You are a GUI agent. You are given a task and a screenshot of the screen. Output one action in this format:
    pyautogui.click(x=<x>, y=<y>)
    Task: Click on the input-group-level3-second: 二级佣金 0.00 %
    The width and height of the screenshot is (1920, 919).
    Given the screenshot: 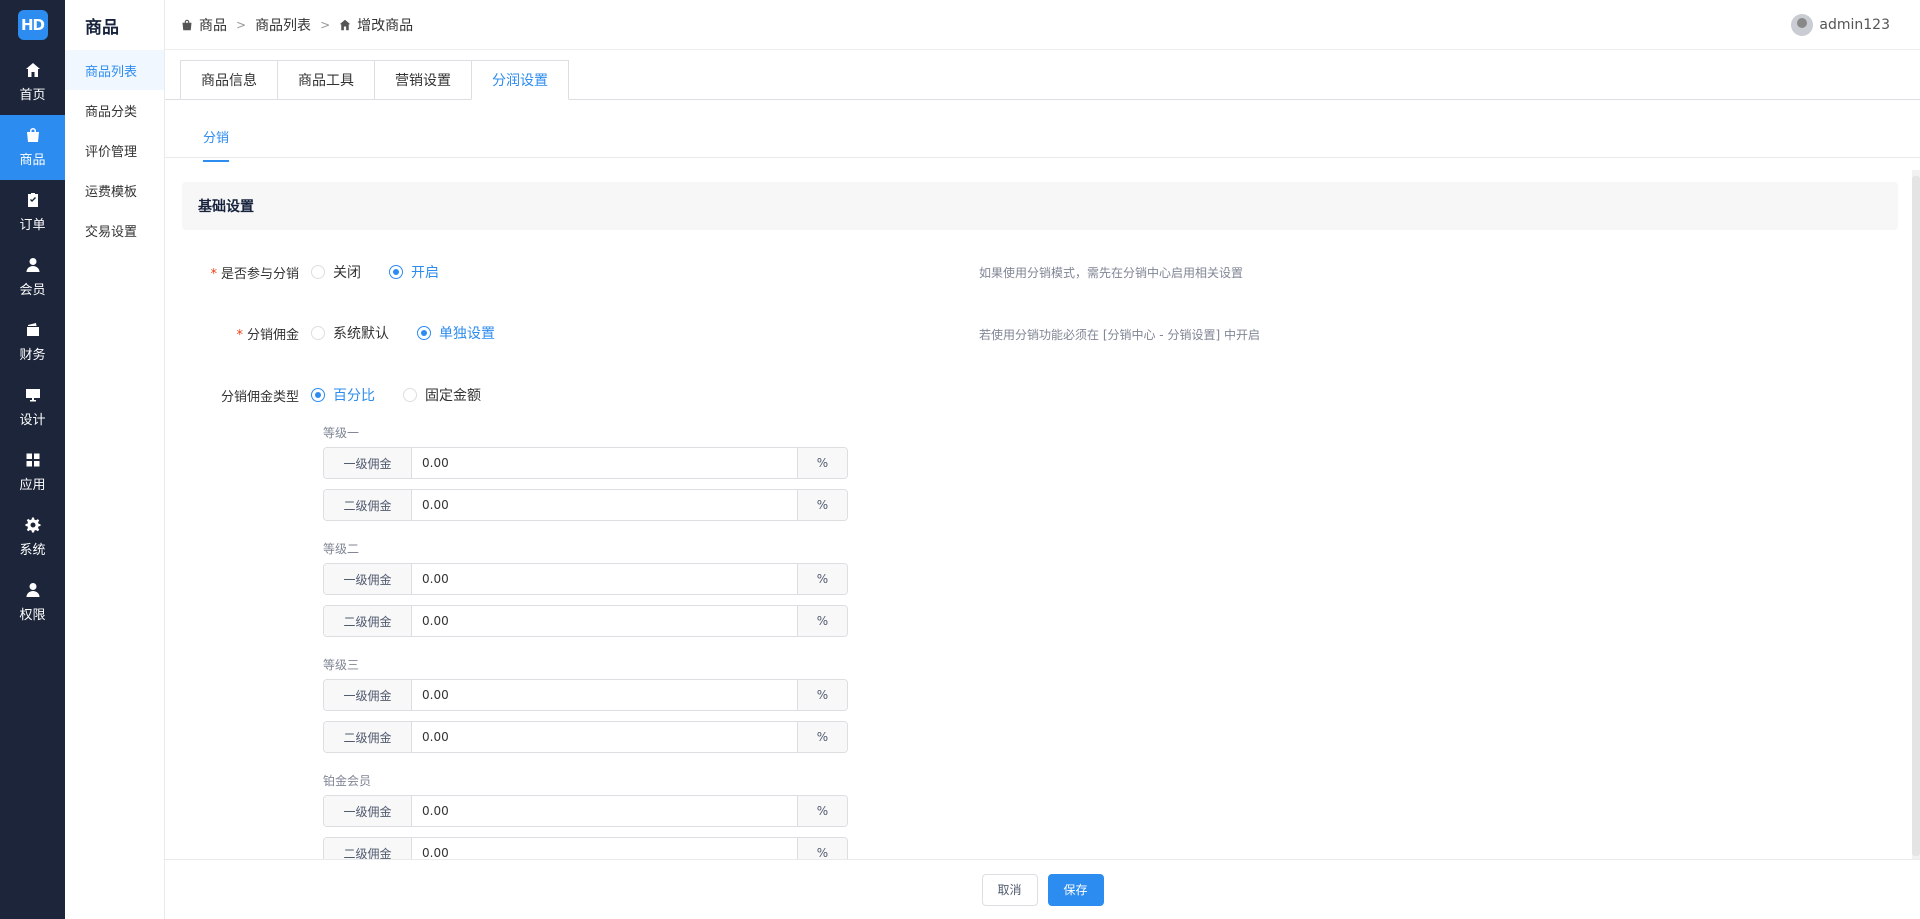 What is the action you would take?
    pyautogui.click(x=585, y=737)
    